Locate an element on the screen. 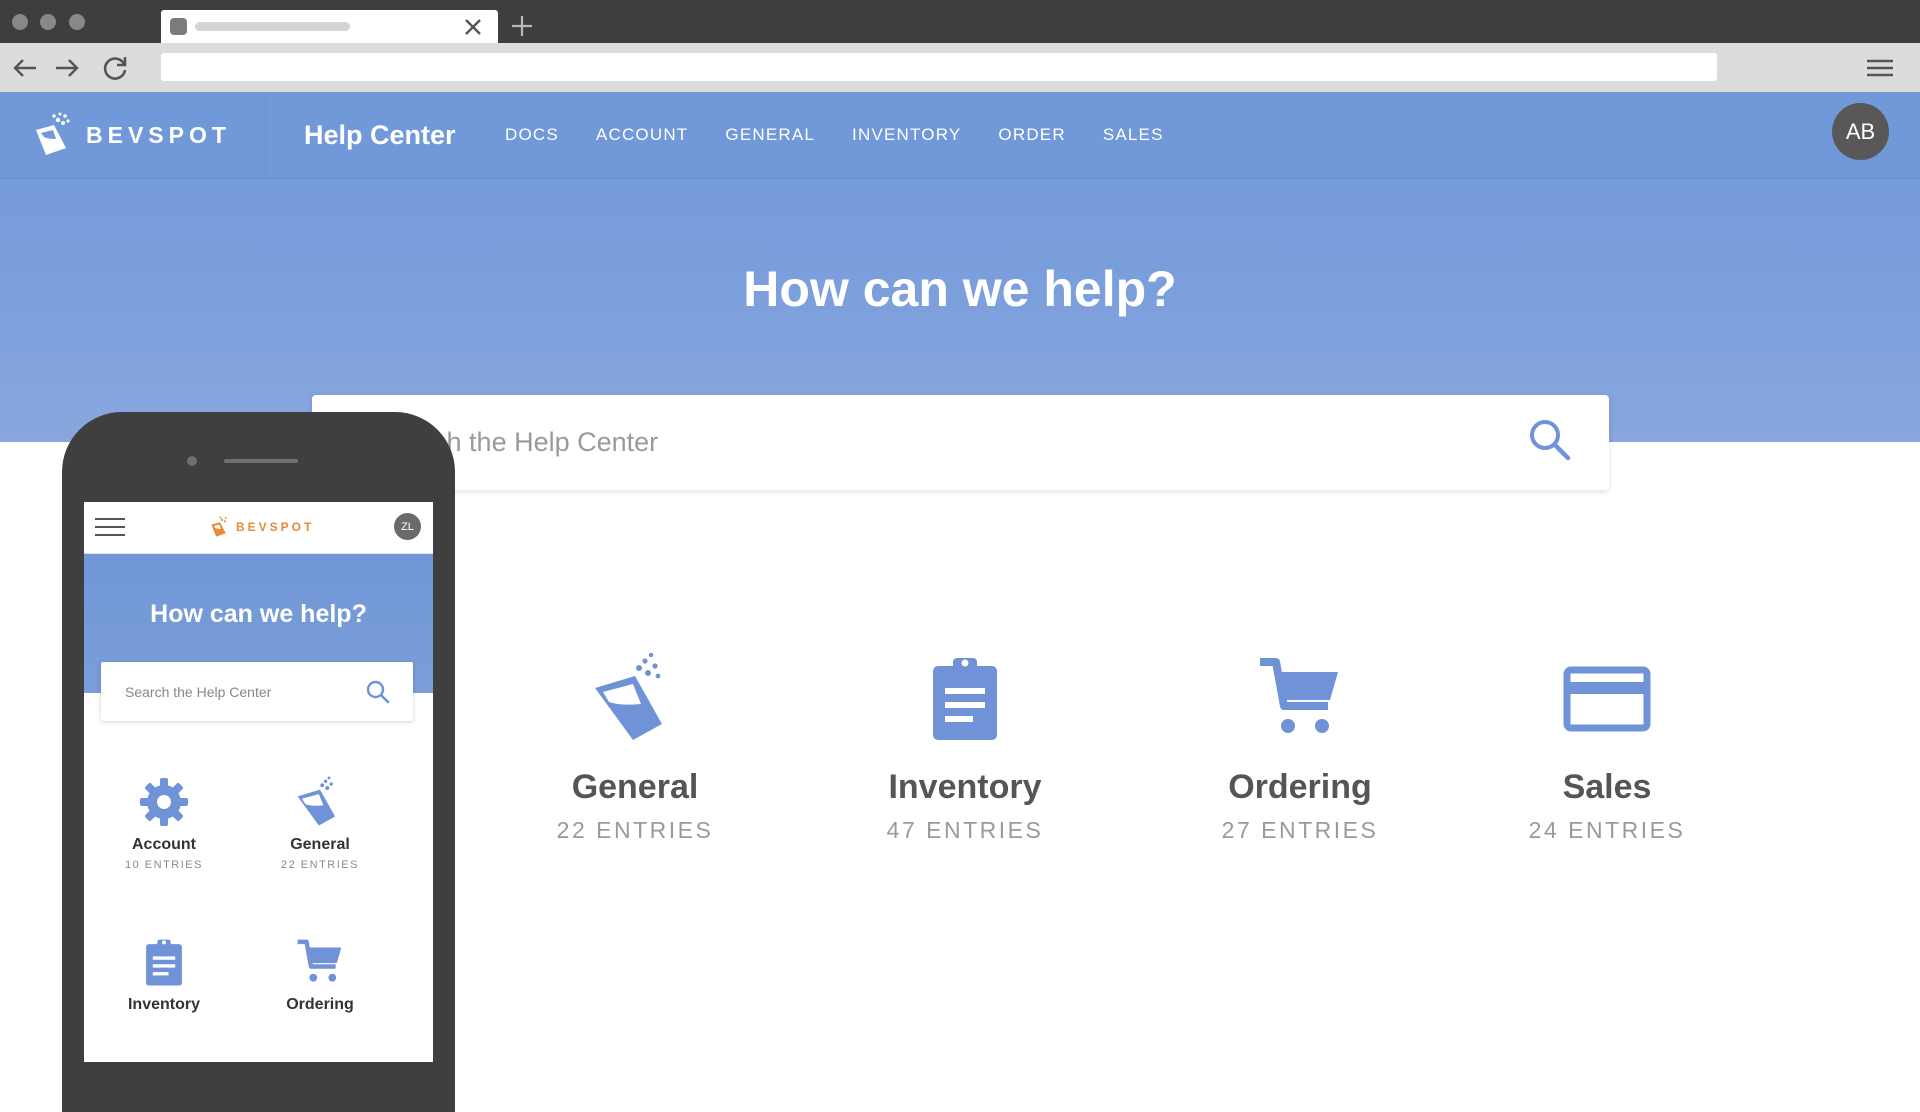  gear-icon is located at coordinates (164, 802).